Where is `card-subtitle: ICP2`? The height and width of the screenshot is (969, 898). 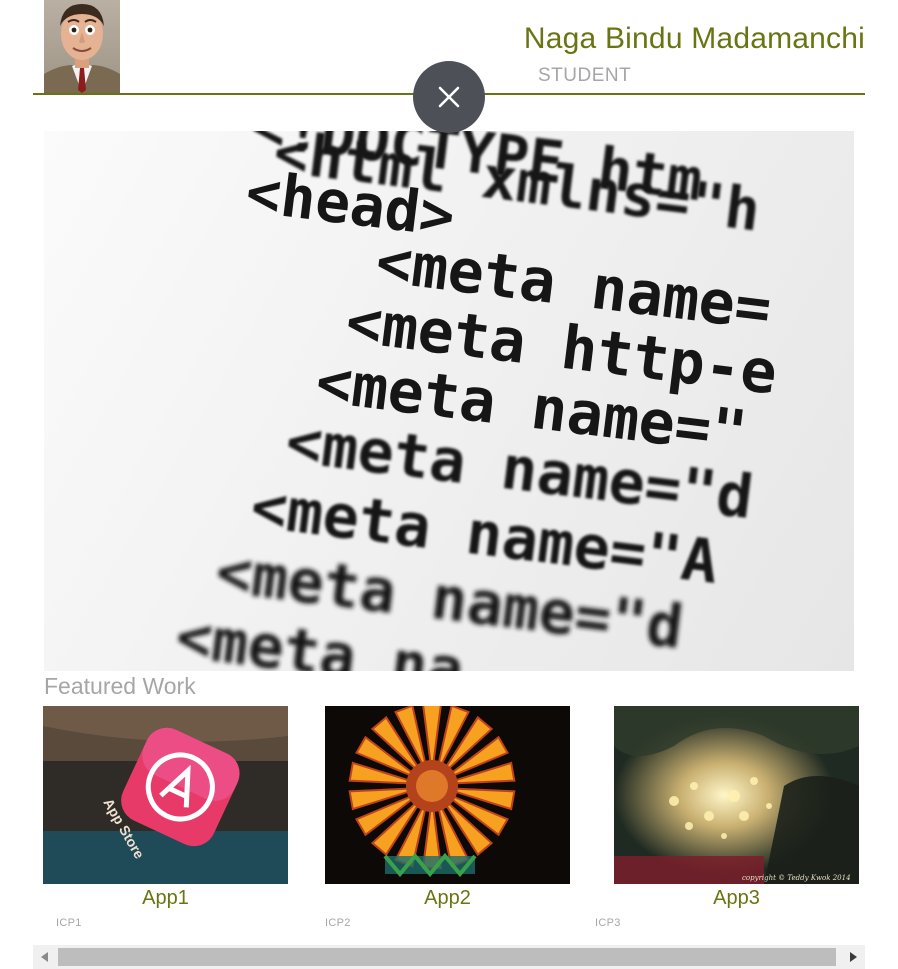
card-subtitle: ICP2 is located at coordinates (338, 923).